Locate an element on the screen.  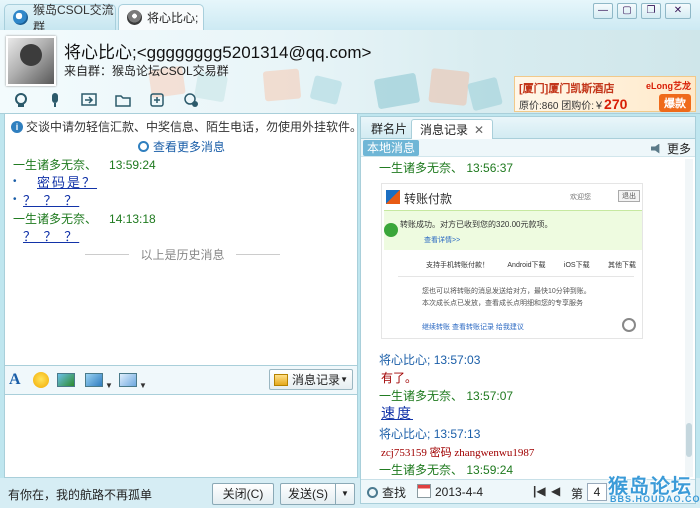
history-link: 速度 is located at coordinates (397, 413).